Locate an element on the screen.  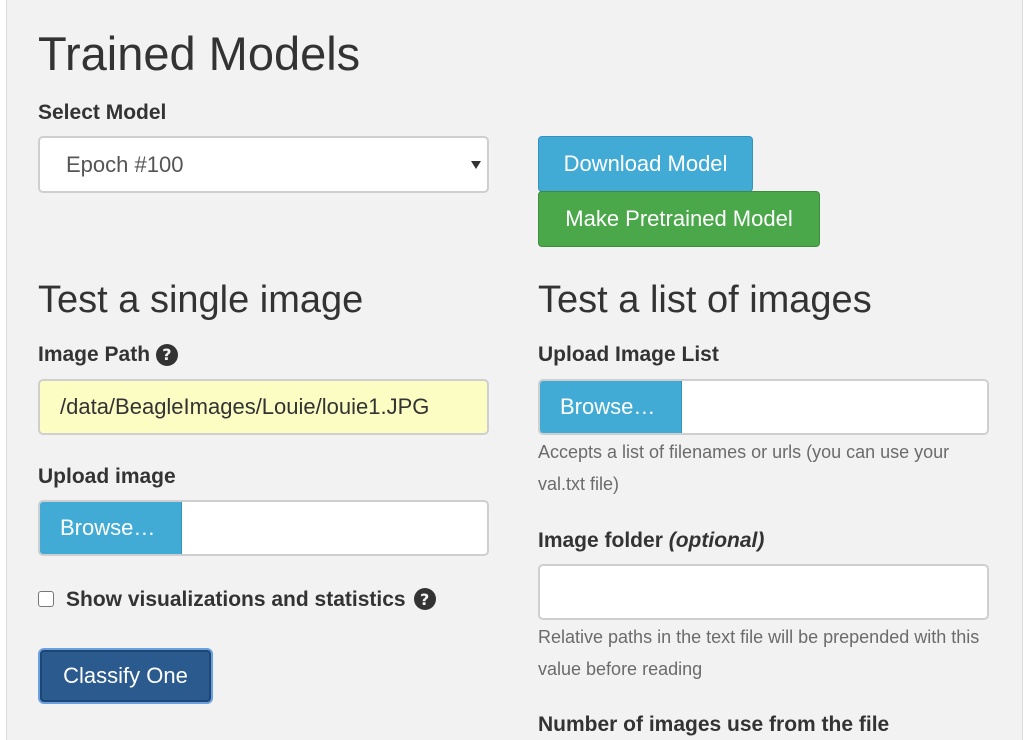
image-folder-label: Image folder (optional) is located at coordinates (651, 540).